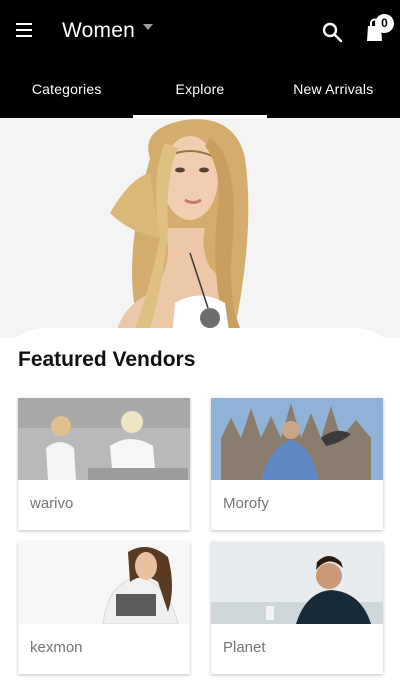 This screenshot has width=400, height=688. I want to click on vendor-card-planet: Planet, so click(297, 608).